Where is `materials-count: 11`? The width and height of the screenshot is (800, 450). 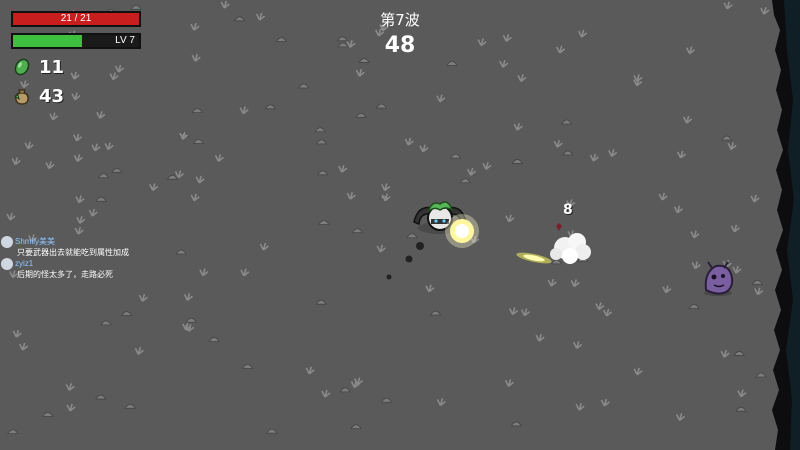 materials-count: 11 is located at coordinates (52, 67).